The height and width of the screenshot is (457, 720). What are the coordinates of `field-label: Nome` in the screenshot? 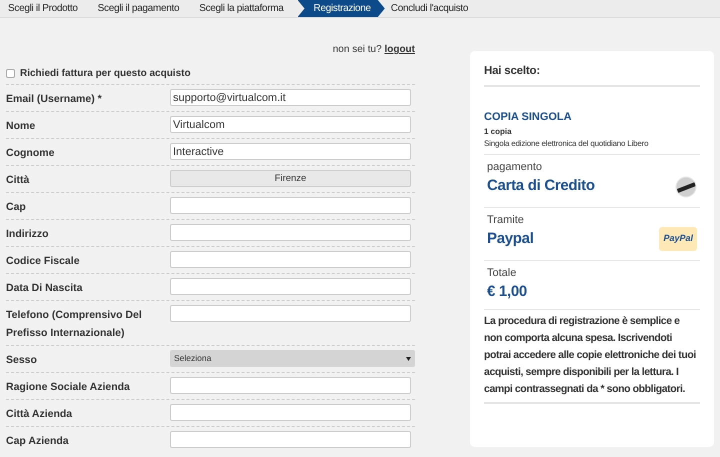 It's located at (21, 126).